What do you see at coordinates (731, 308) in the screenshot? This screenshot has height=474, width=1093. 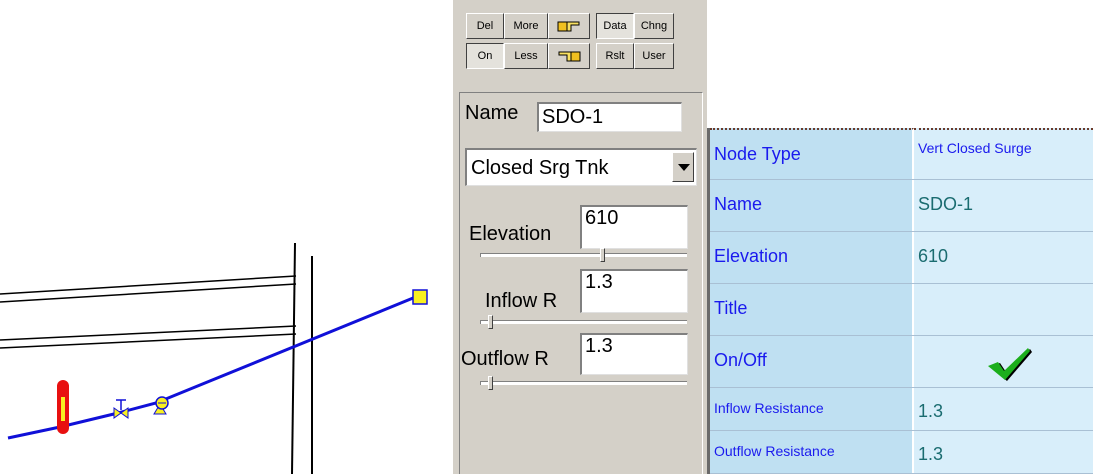 I see `property-key: Title` at bounding box center [731, 308].